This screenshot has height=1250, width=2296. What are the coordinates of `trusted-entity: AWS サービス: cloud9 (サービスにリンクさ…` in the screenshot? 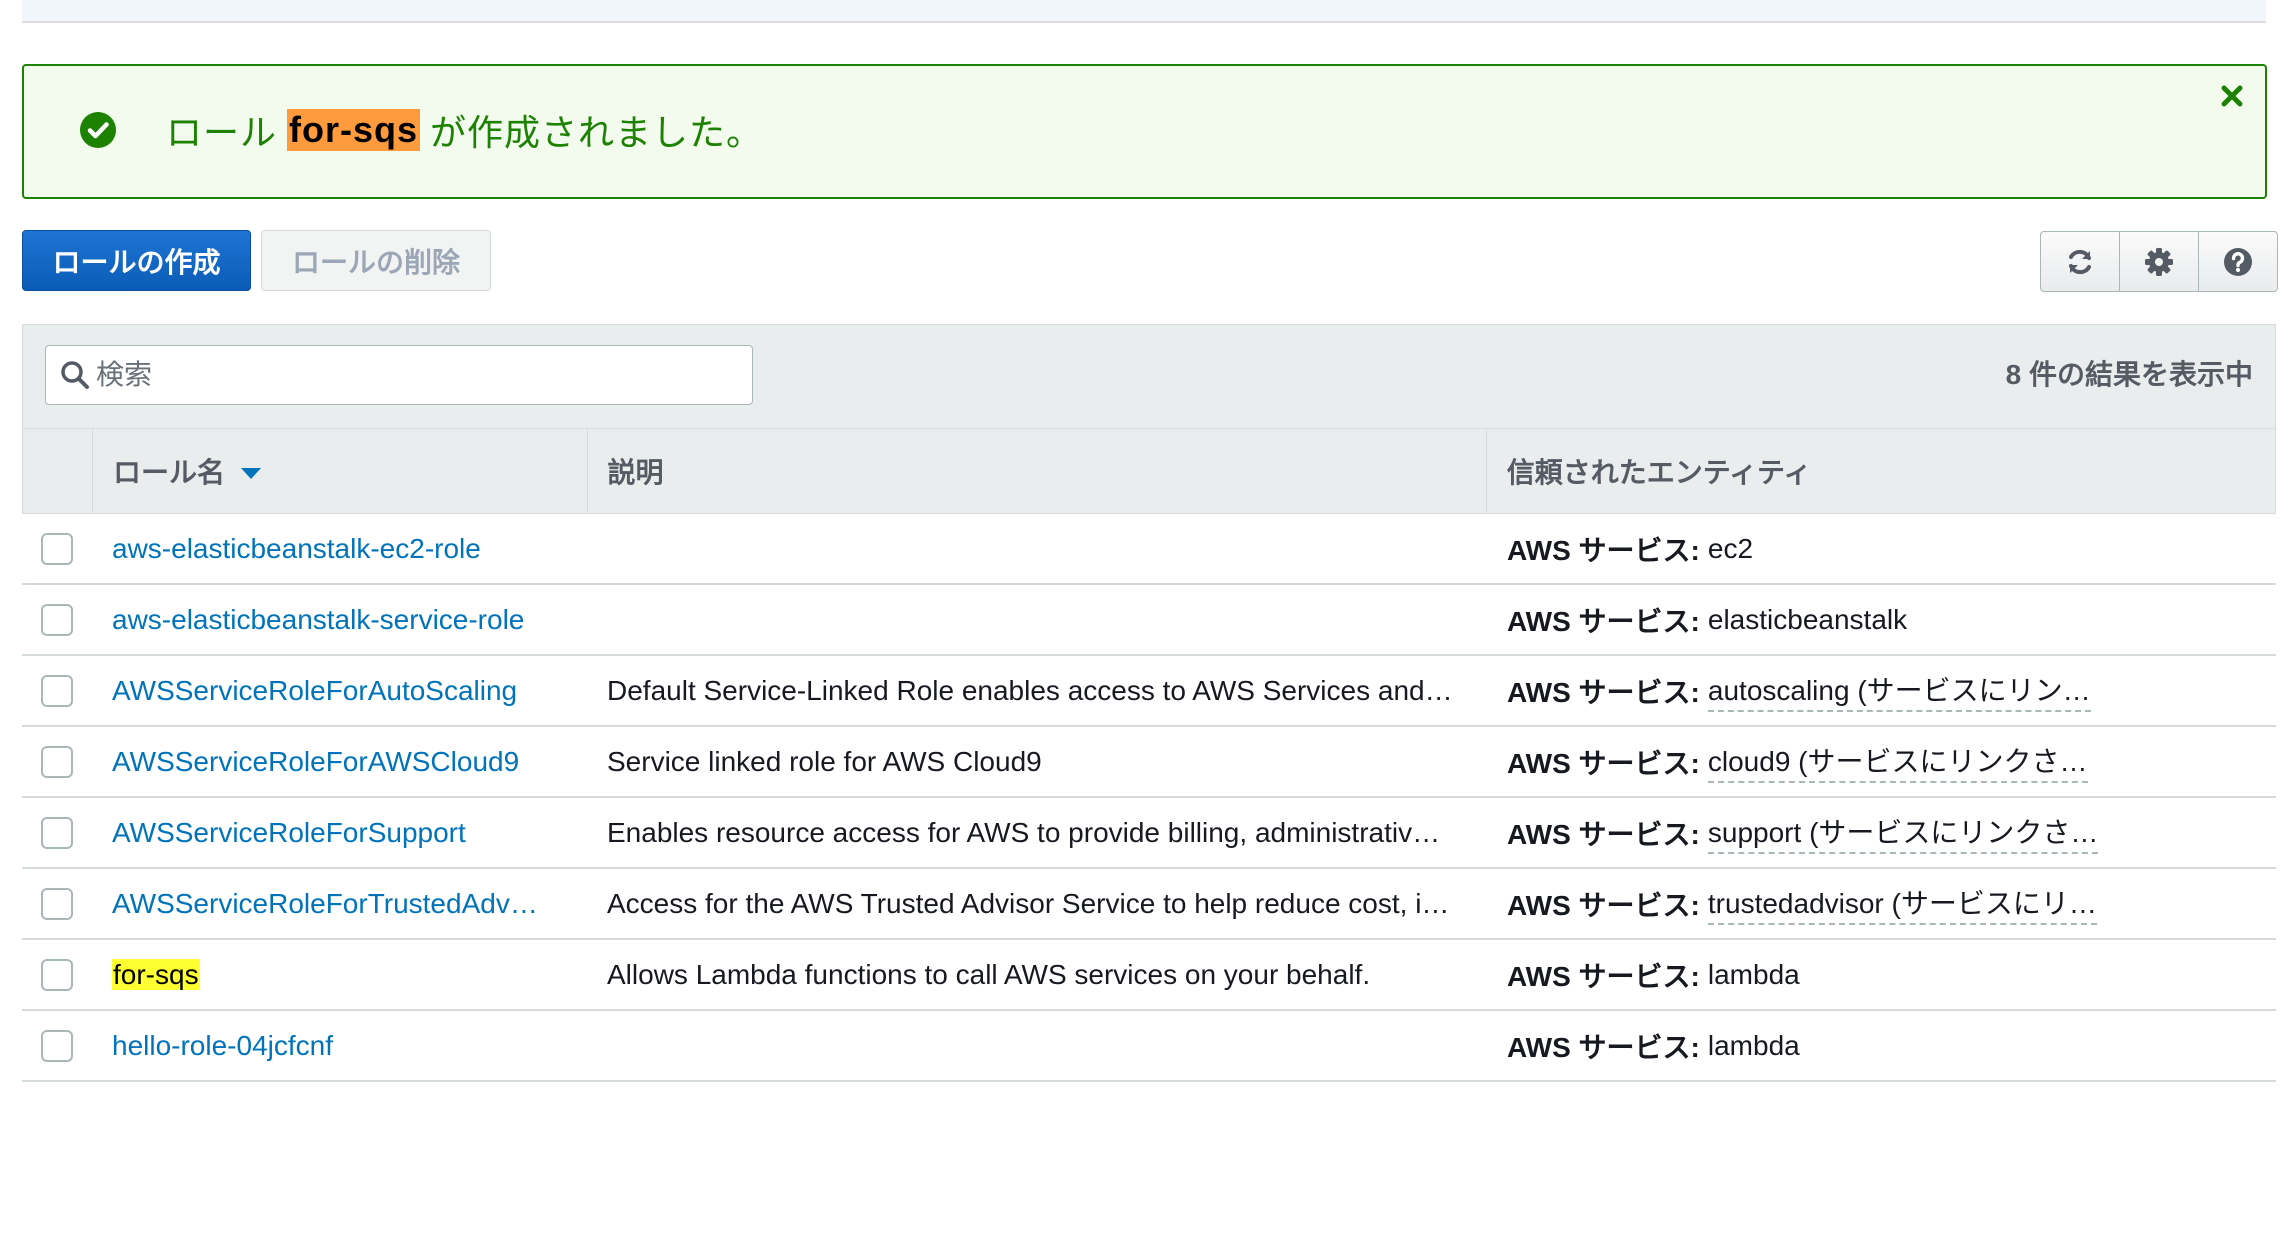 It's located at (1881, 761).